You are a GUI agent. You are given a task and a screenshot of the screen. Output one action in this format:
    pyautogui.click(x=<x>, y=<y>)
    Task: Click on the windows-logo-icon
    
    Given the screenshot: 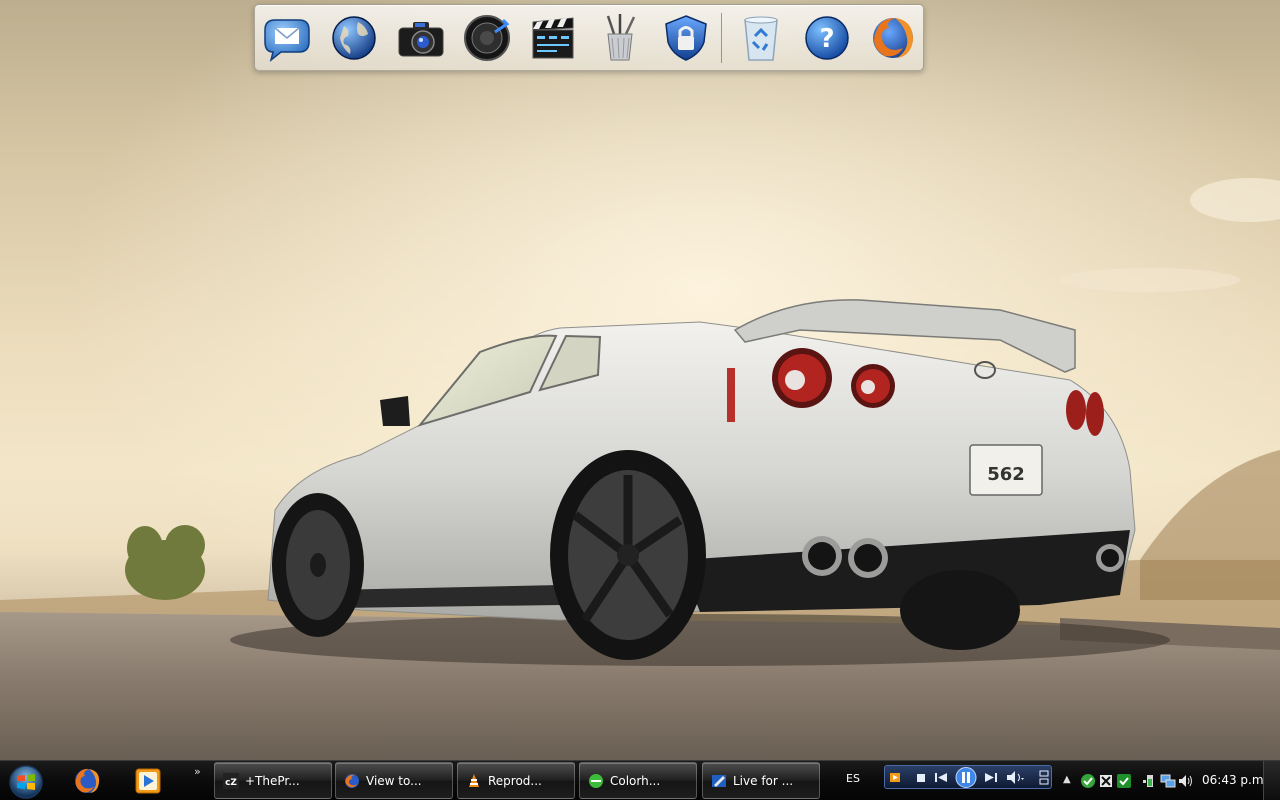 What is the action you would take?
    pyautogui.click(x=26, y=782)
    